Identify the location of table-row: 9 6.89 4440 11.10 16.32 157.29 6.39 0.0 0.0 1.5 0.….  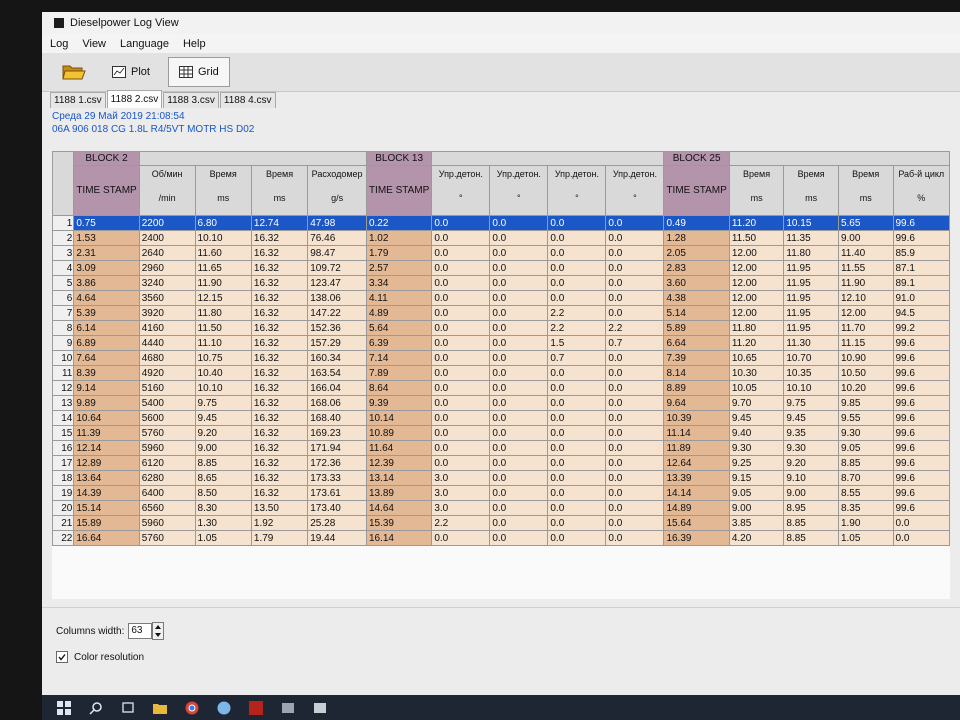
(501, 343).